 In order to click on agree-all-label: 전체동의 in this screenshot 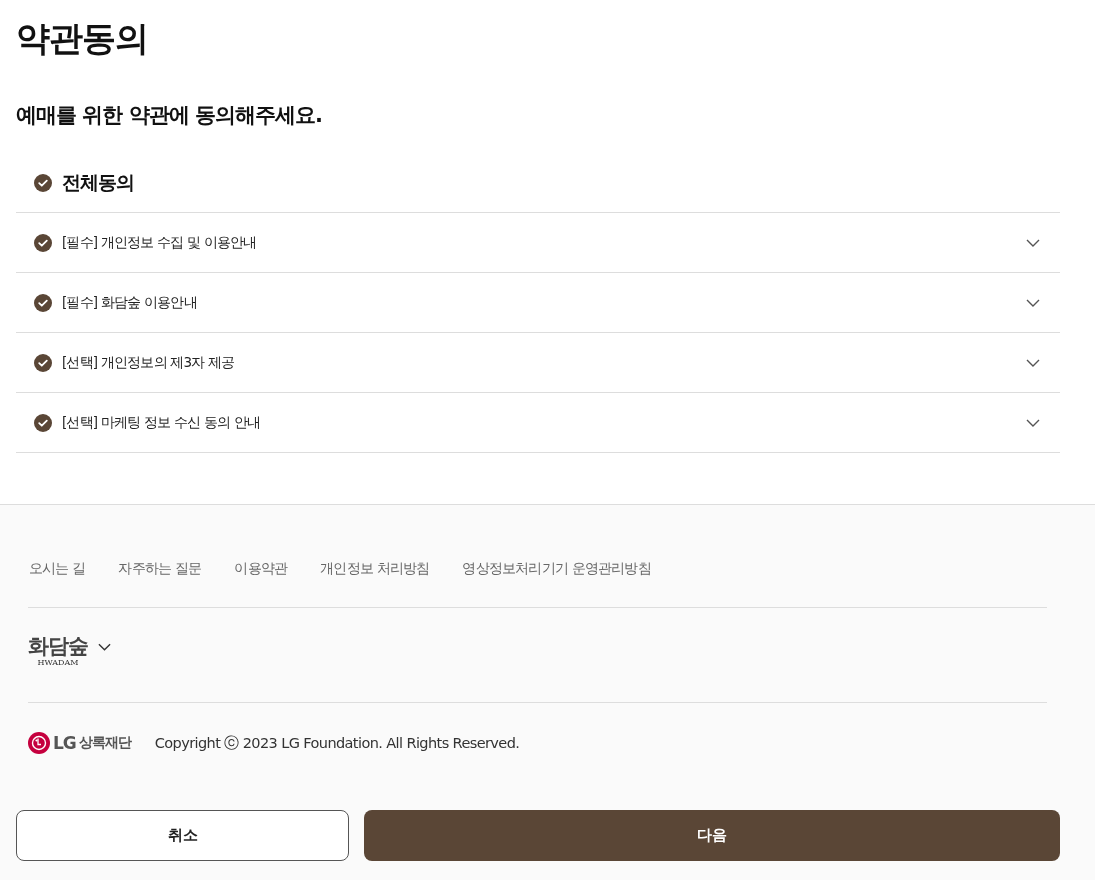, I will do `click(98, 182)`.